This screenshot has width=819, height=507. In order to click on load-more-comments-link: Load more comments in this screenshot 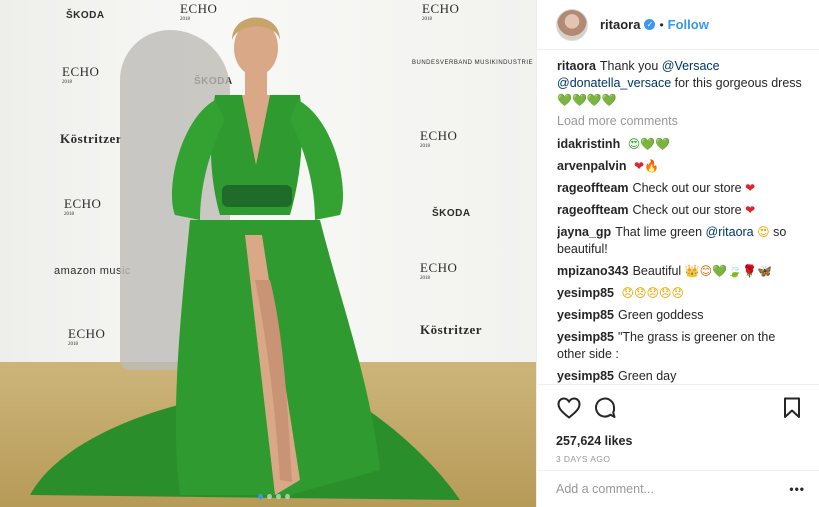, I will do `click(681, 121)`.